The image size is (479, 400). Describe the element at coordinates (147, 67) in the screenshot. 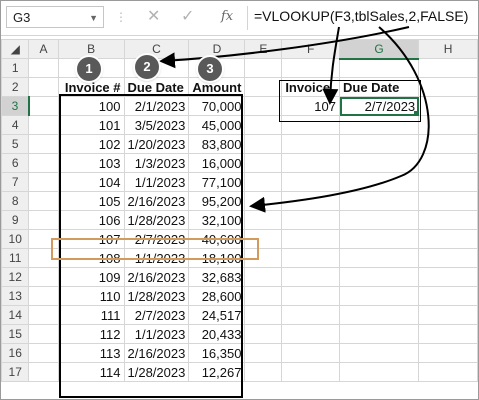

I see `badge-2: 2` at that location.